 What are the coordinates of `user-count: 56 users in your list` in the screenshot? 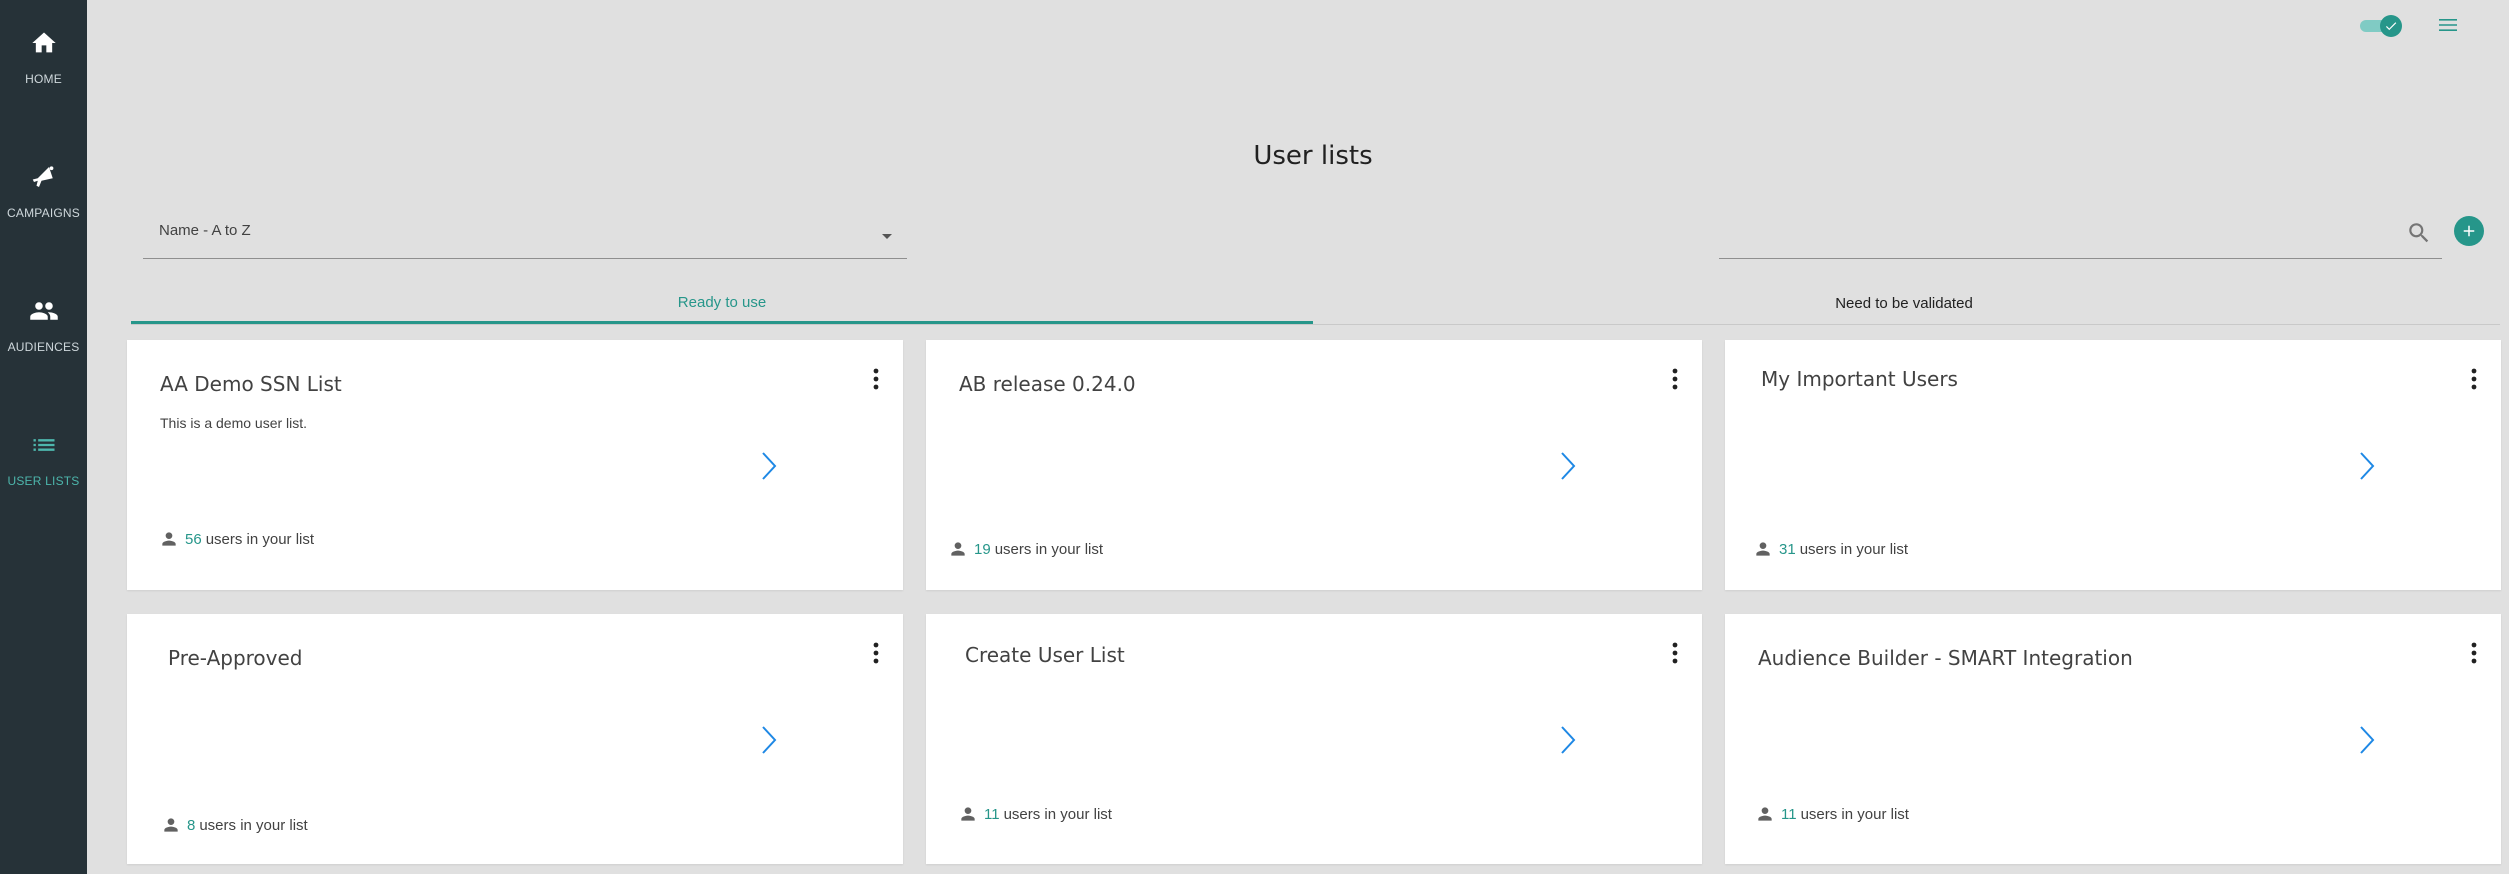 It's located at (236, 539).